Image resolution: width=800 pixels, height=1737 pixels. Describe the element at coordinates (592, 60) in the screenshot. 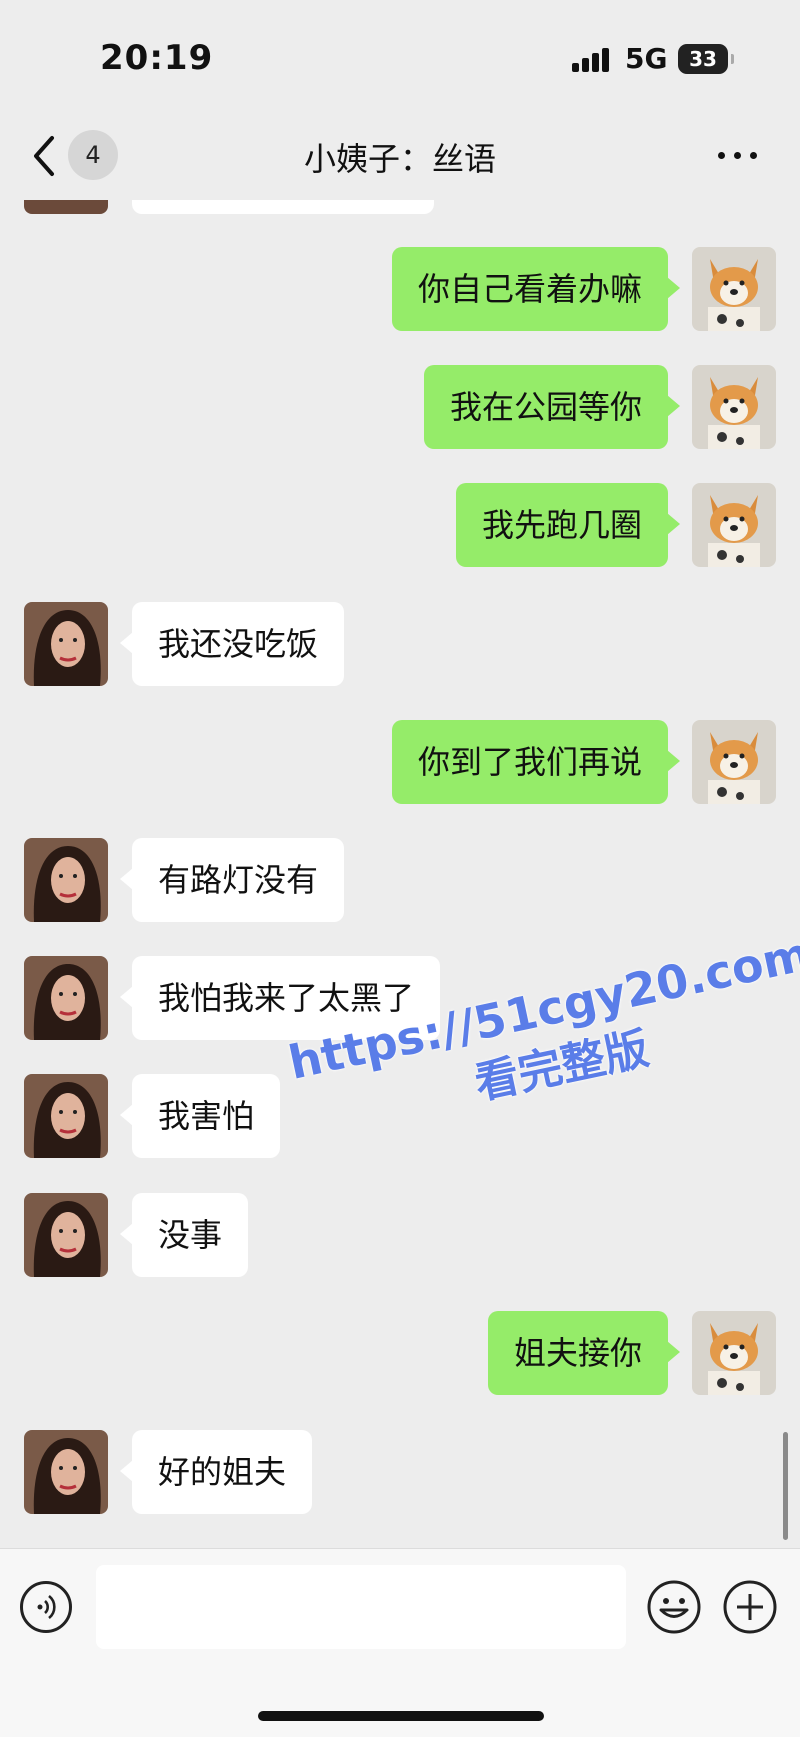

I see `signal-icon` at that location.